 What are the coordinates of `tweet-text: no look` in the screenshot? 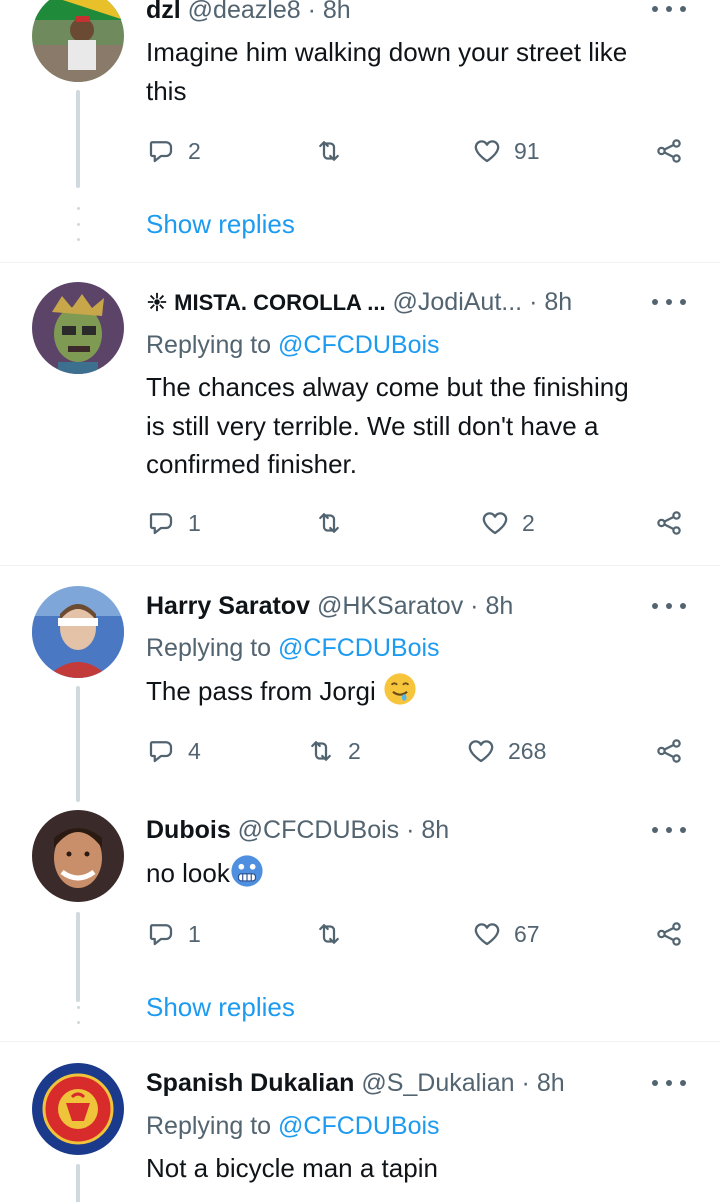 It's located at (413, 873).